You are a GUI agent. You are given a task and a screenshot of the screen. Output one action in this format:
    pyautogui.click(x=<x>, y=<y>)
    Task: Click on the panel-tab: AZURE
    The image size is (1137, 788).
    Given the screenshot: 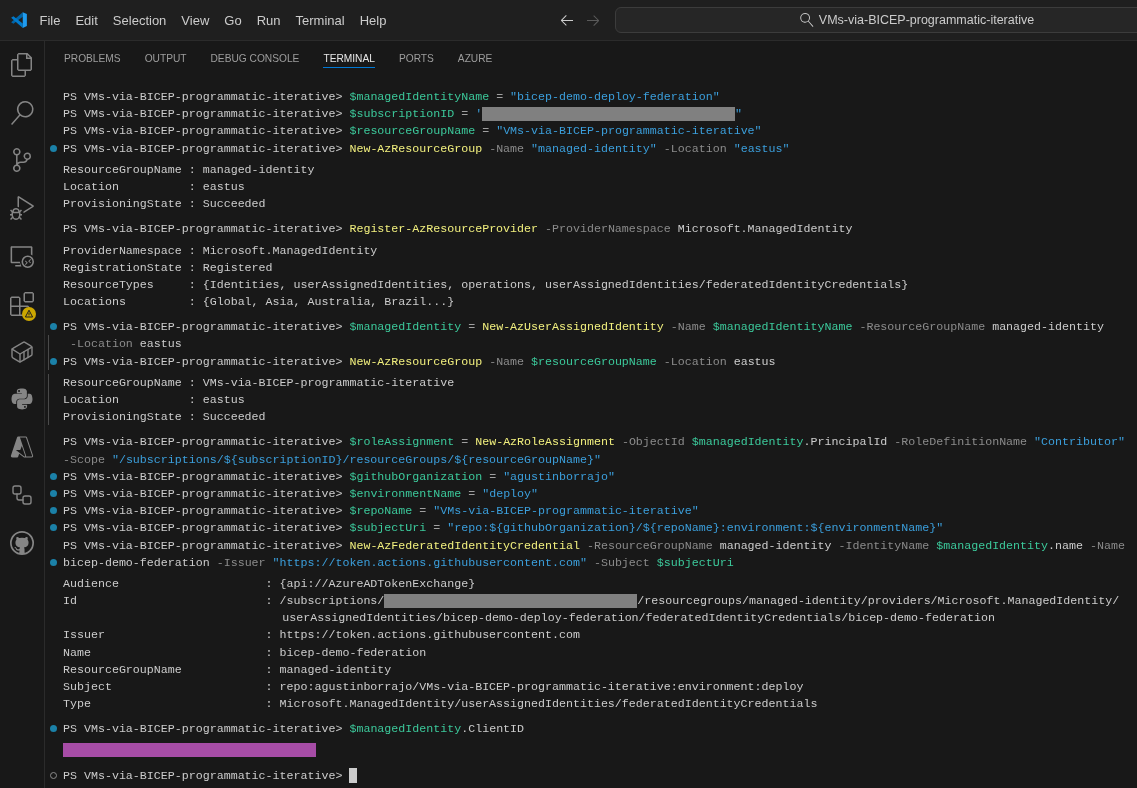 What is the action you would take?
    pyautogui.click(x=475, y=54)
    